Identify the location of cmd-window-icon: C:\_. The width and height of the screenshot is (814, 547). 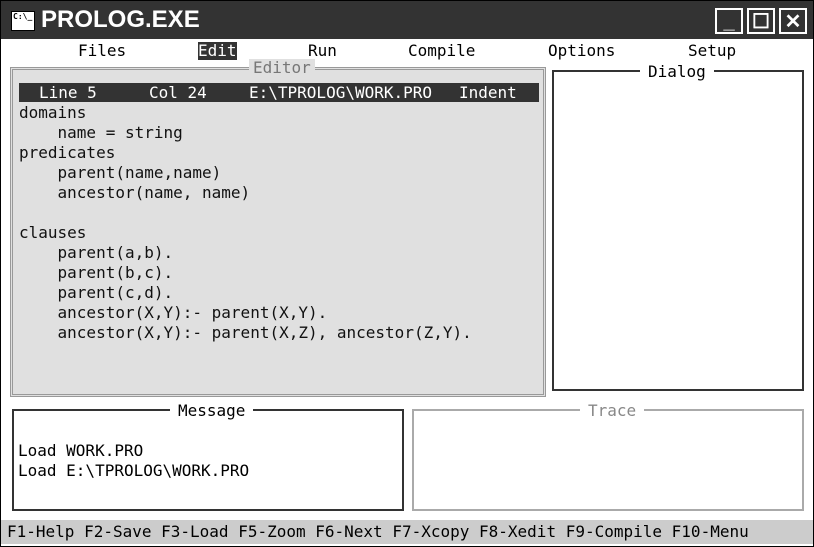
(23, 21).